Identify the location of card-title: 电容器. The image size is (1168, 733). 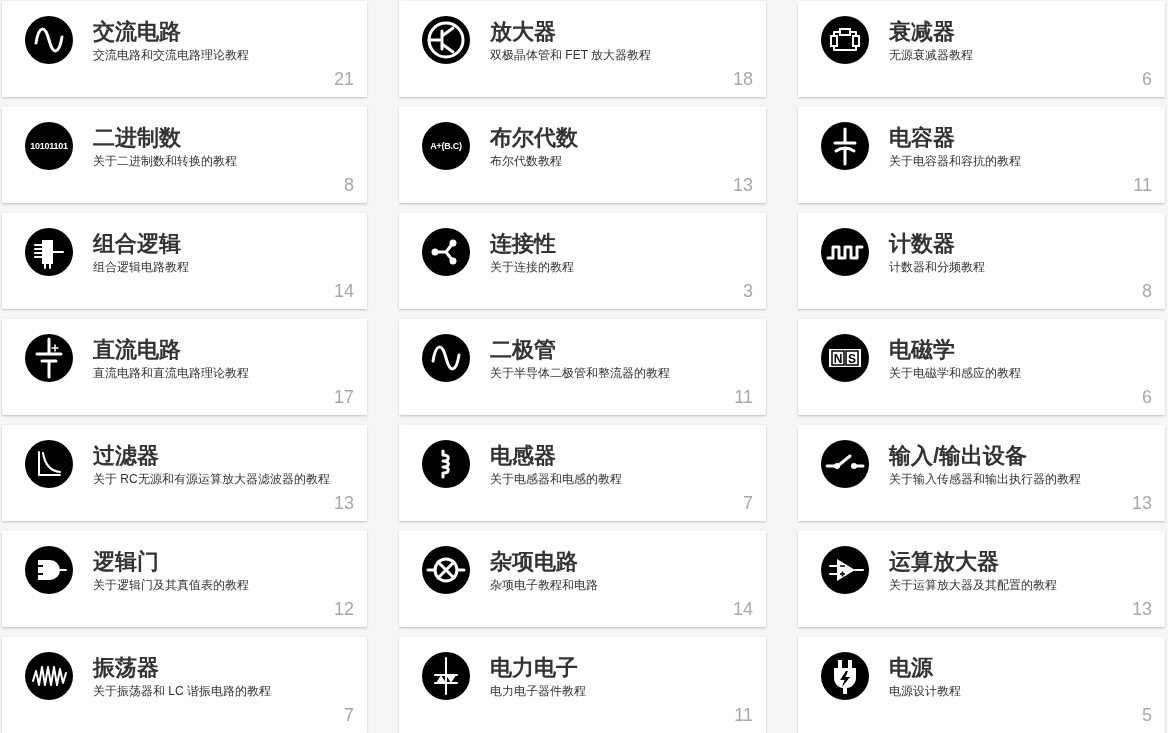
(922, 138).